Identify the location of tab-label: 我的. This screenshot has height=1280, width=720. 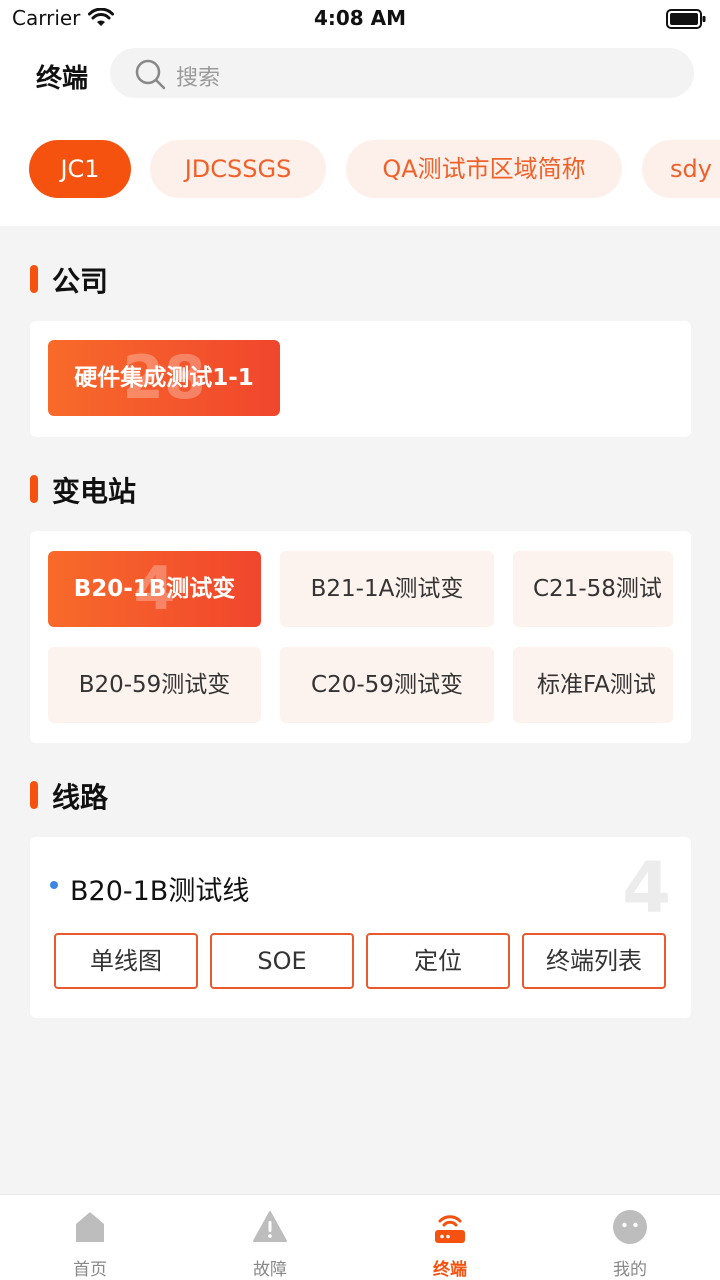
(630, 1270).